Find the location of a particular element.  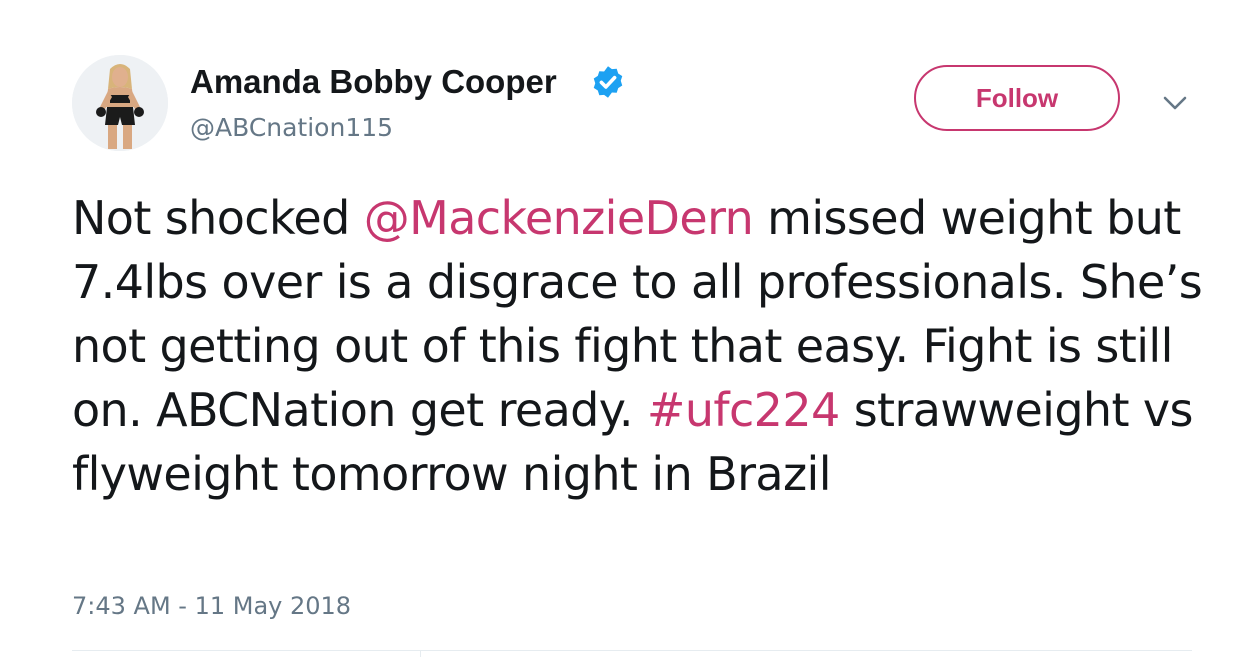

hashtag-link: #ufc224 is located at coordinates (743, 410).